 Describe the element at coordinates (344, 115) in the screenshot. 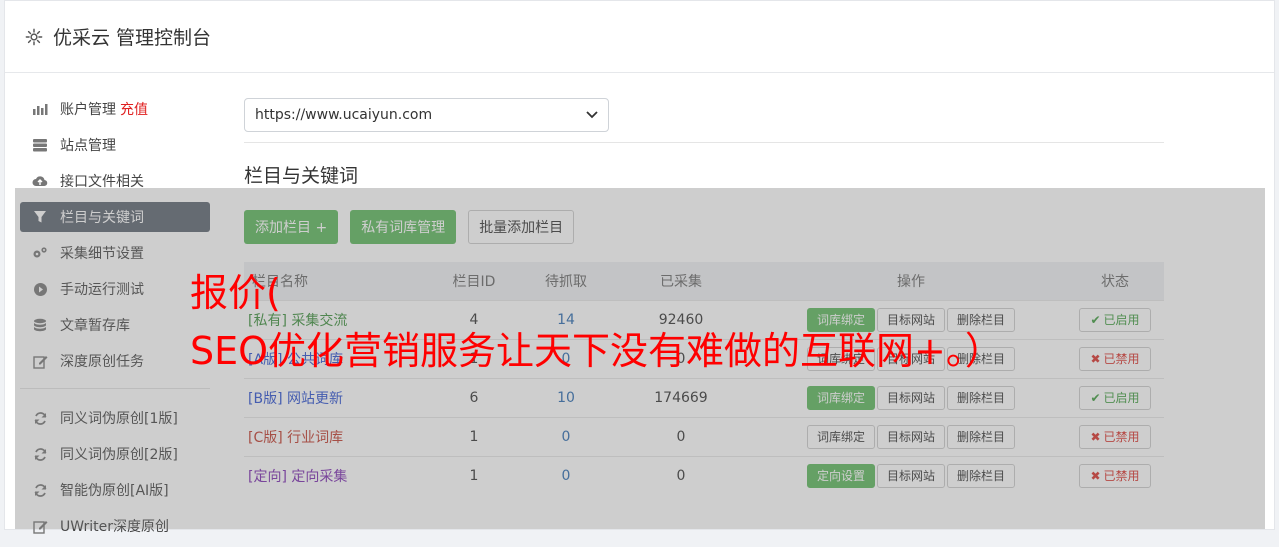

I see `site-select-value: https://www.ucaiyun.com` at that location.